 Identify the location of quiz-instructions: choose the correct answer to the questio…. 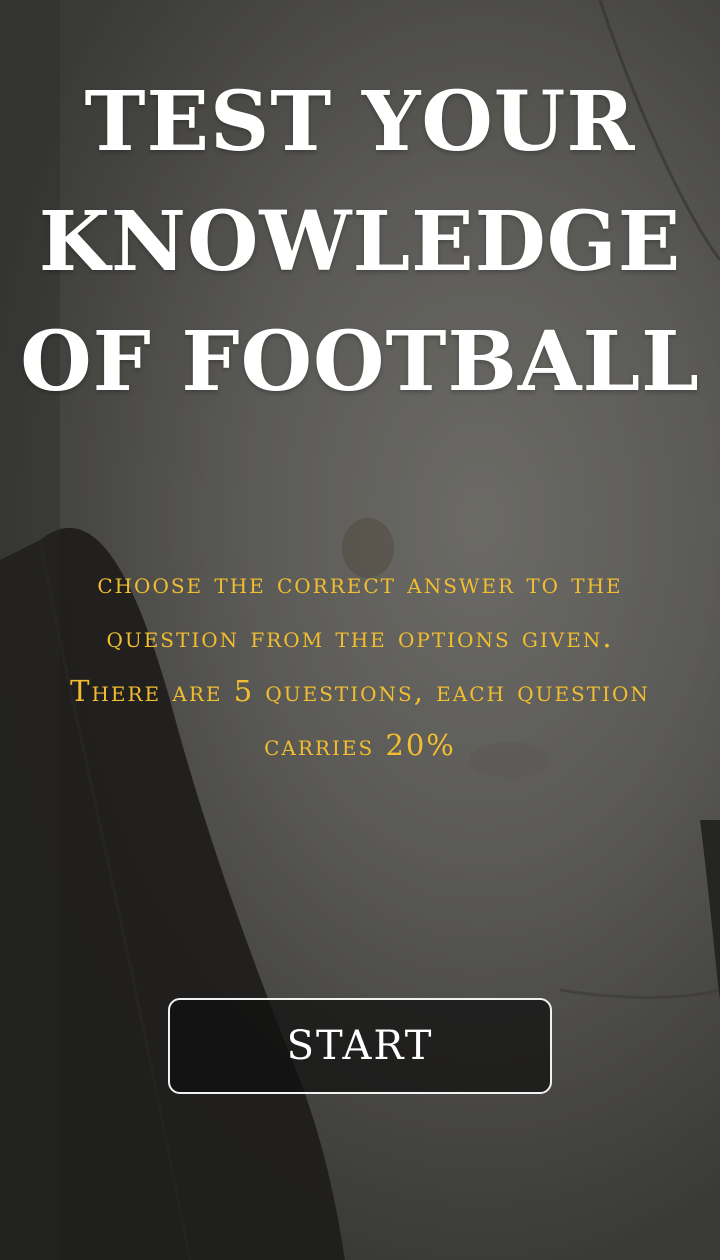
(360, 664).